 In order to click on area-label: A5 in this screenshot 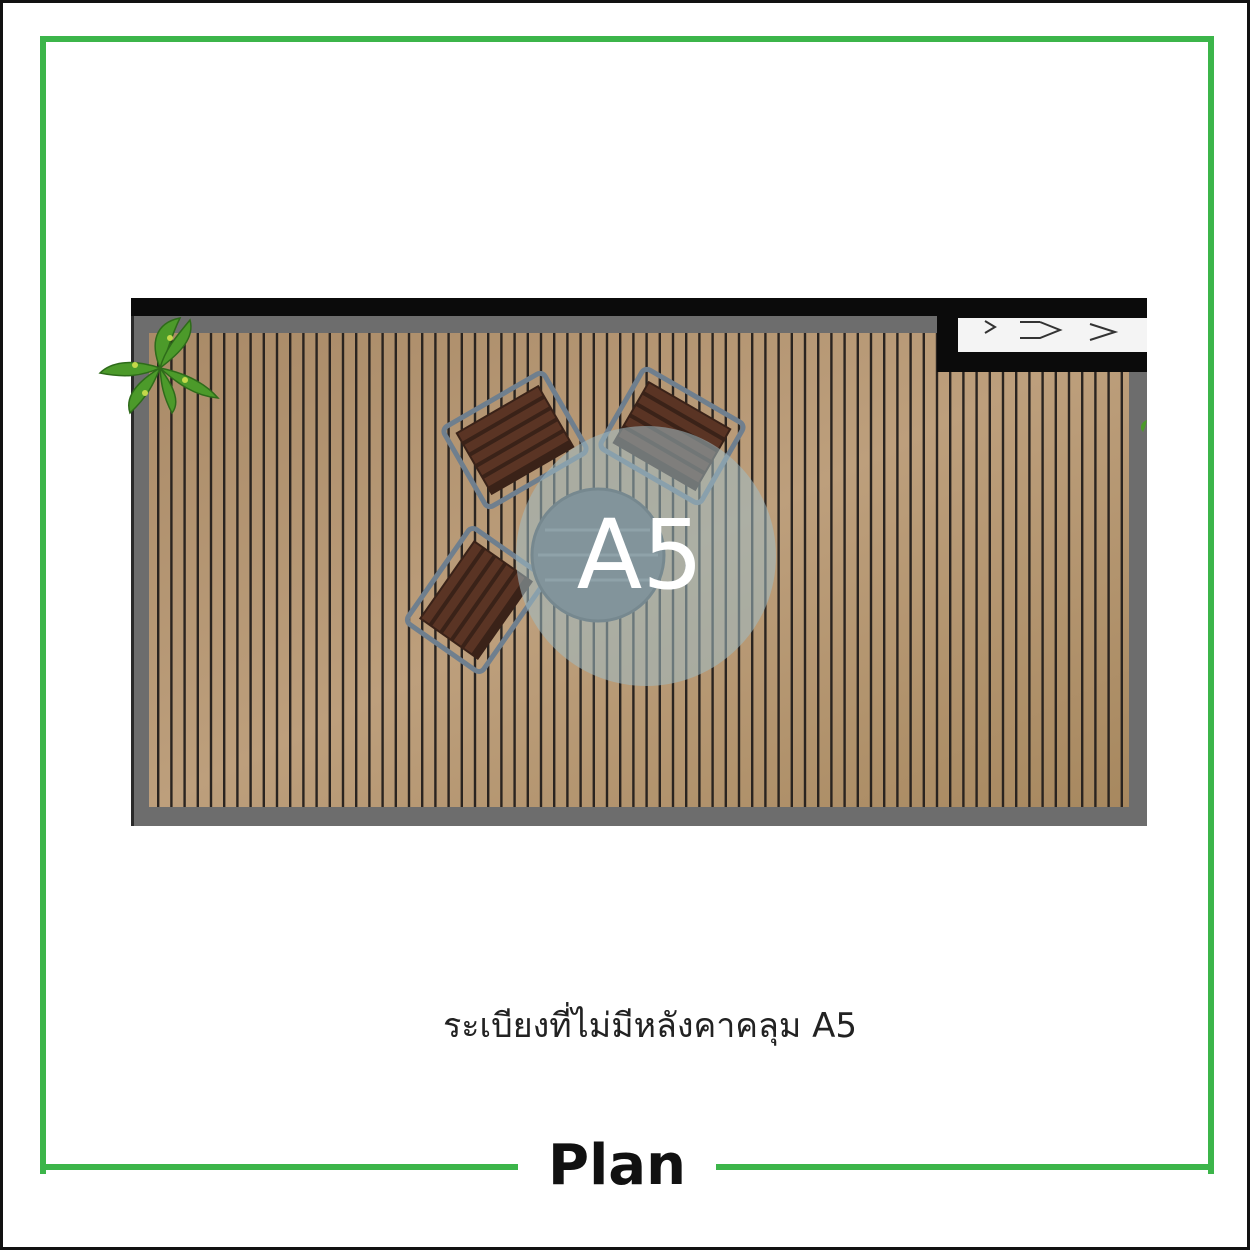, I will do `click(640, 555)`.